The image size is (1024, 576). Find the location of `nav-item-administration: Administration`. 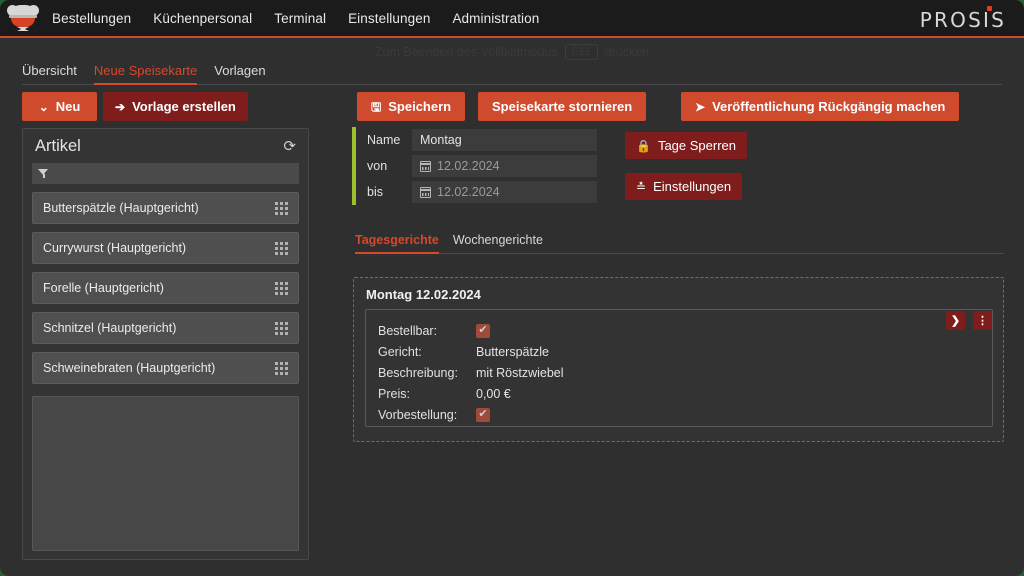

nav-item-administration: Administration is located at coordinates (495, 18).